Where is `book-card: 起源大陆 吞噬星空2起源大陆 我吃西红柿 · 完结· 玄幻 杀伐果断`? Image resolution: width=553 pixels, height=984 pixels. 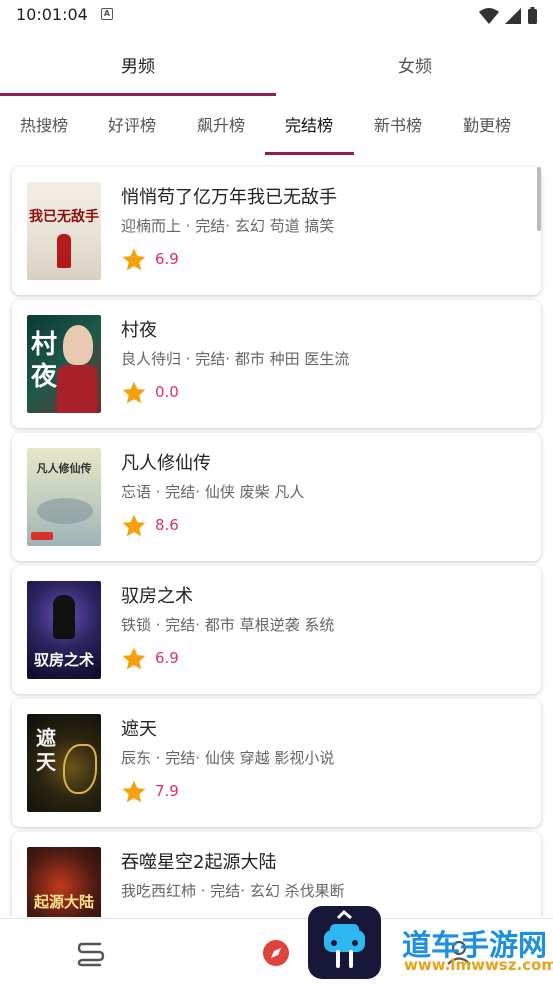
book-card: 起源大陆 吞噬星空2起源大陆 我吃西红柿 · 完结· 玄幻 杀伐果断 is located at coordinates (276, 874).